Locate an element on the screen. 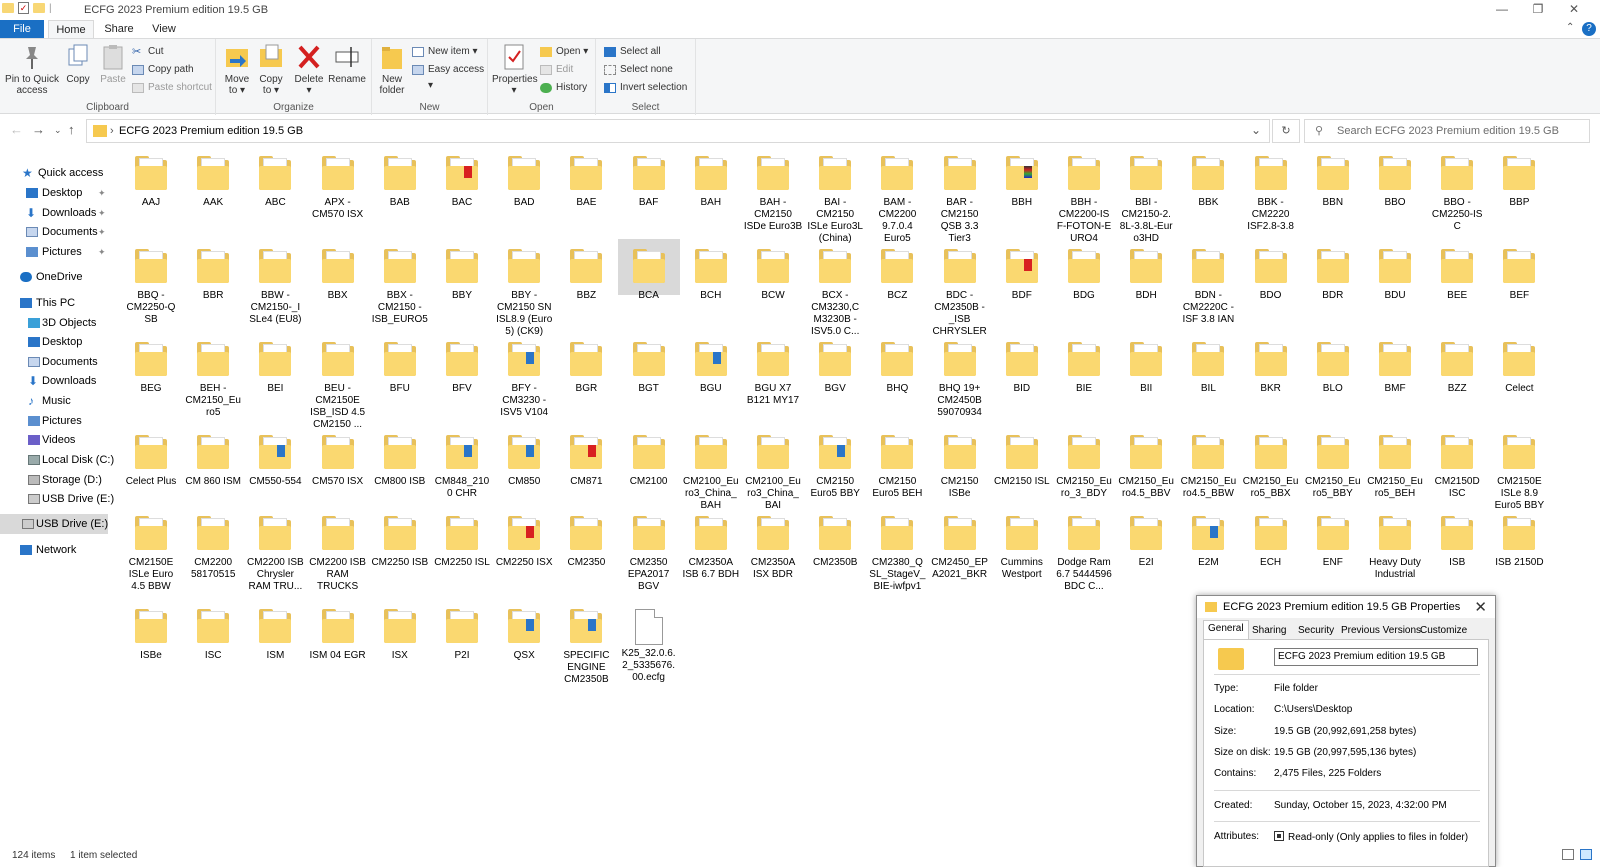  folder-item: ISB 2150D is located at coordinates (1519, 537).